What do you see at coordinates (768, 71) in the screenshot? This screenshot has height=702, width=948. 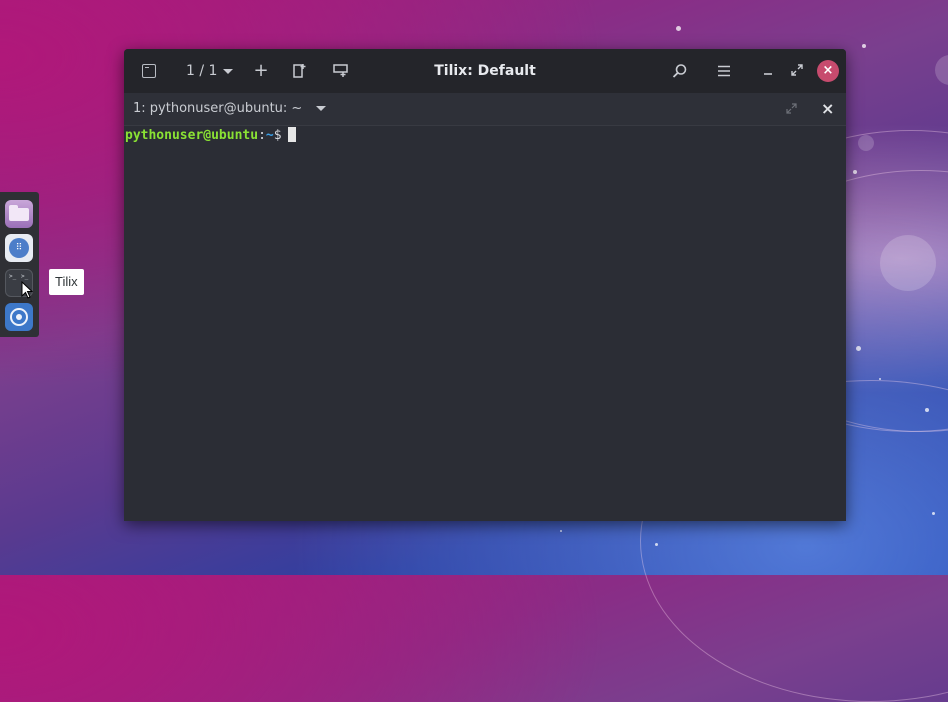 I see `minimize-icon` at bounding box center [768, 71].